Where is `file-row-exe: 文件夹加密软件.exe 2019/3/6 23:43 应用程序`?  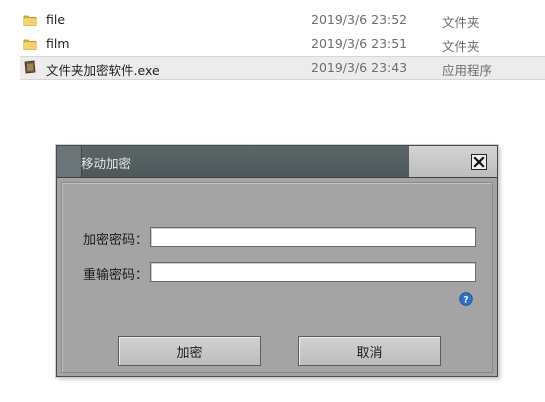
file-row-exe: 文件夹加密软件.exe 2019/3/6 23:43 应用程序 is located at coordinates (282, 68).